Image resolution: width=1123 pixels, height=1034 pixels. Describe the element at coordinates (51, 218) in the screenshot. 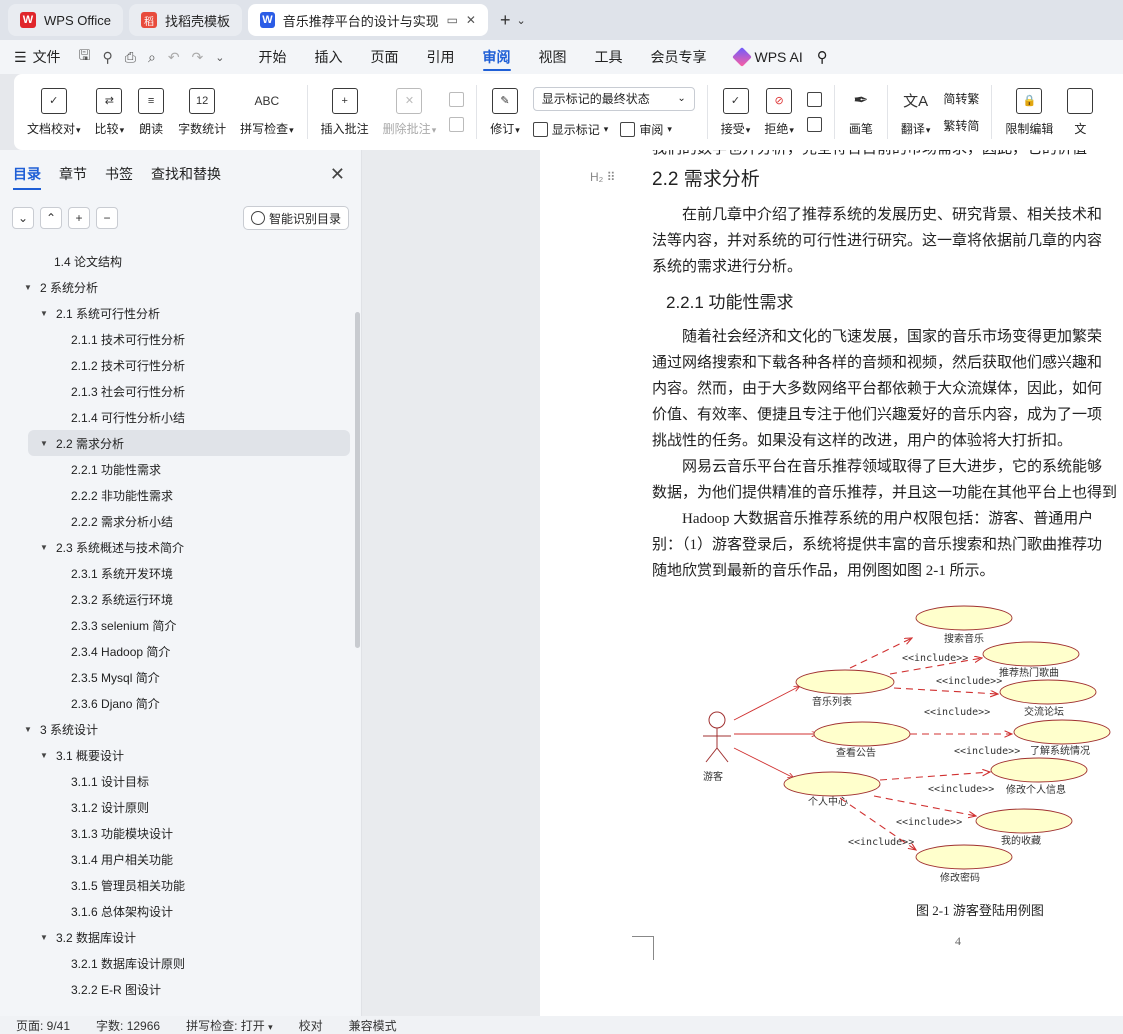

I see `collapse-icon: ⌃` at that location.